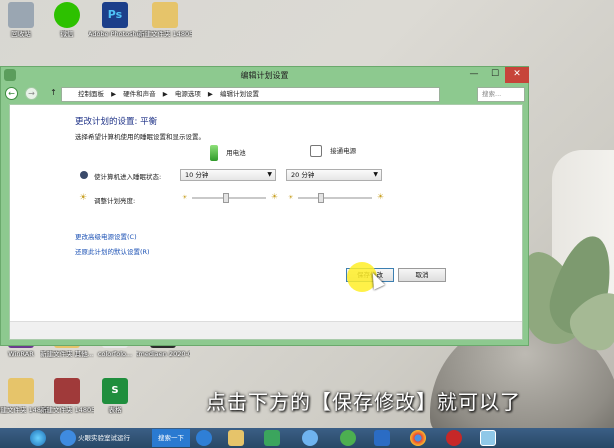 Image resolution: width=614 pixels, height=448 pixels. Describe the element at coordinates (53, 93) in the screenshot. I see `up-icon: ↑` at that location.